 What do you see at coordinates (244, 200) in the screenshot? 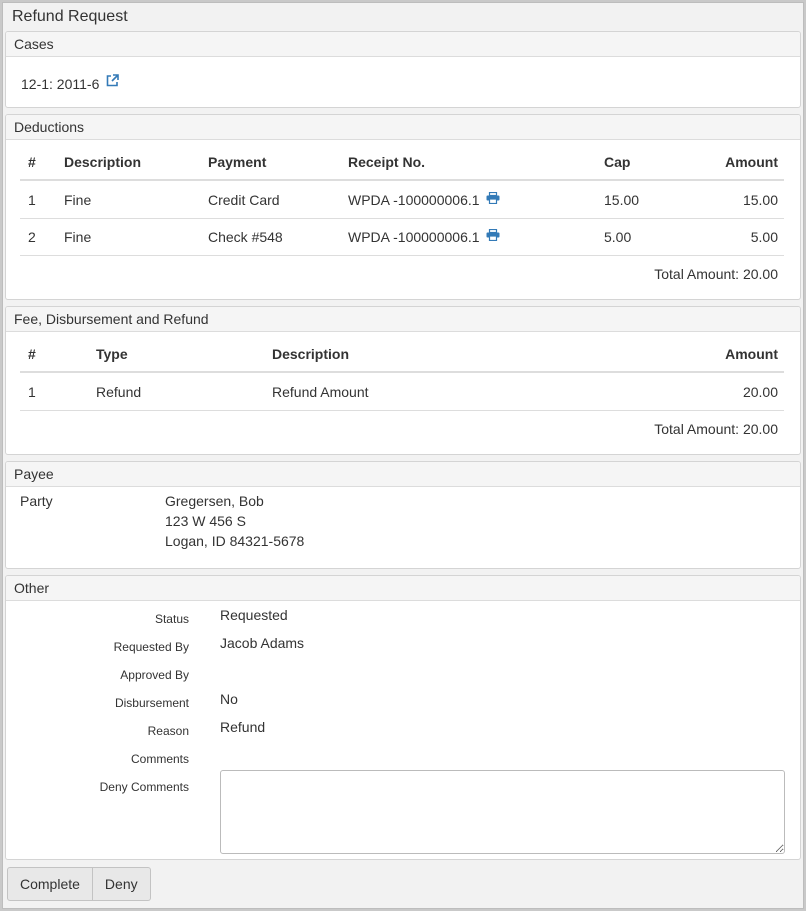
I see `row-payment: Credit Card` at bounding box center [244, 200].